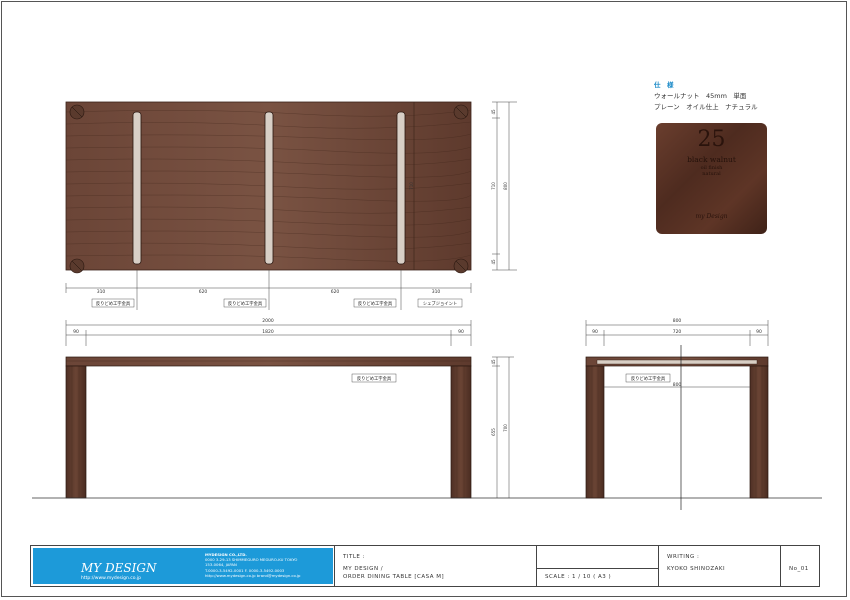 This screenshot has height=600, width=850. What do you see at coordinates (119, 568) in the screenshot?
I see `brand-logo: MY DESIGN` at bounding box center [119, 568].